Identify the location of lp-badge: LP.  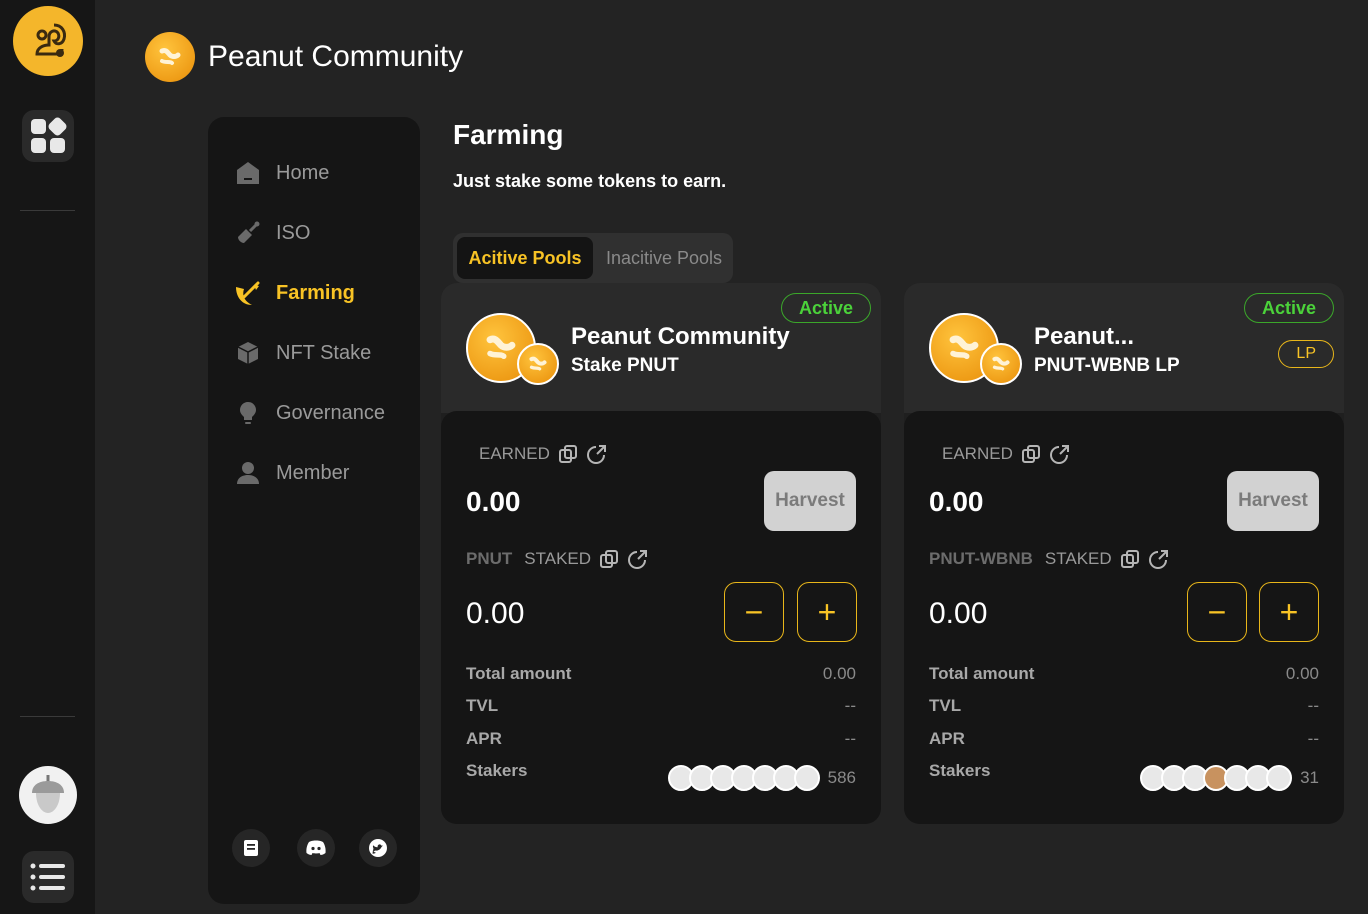
(1306, 354).